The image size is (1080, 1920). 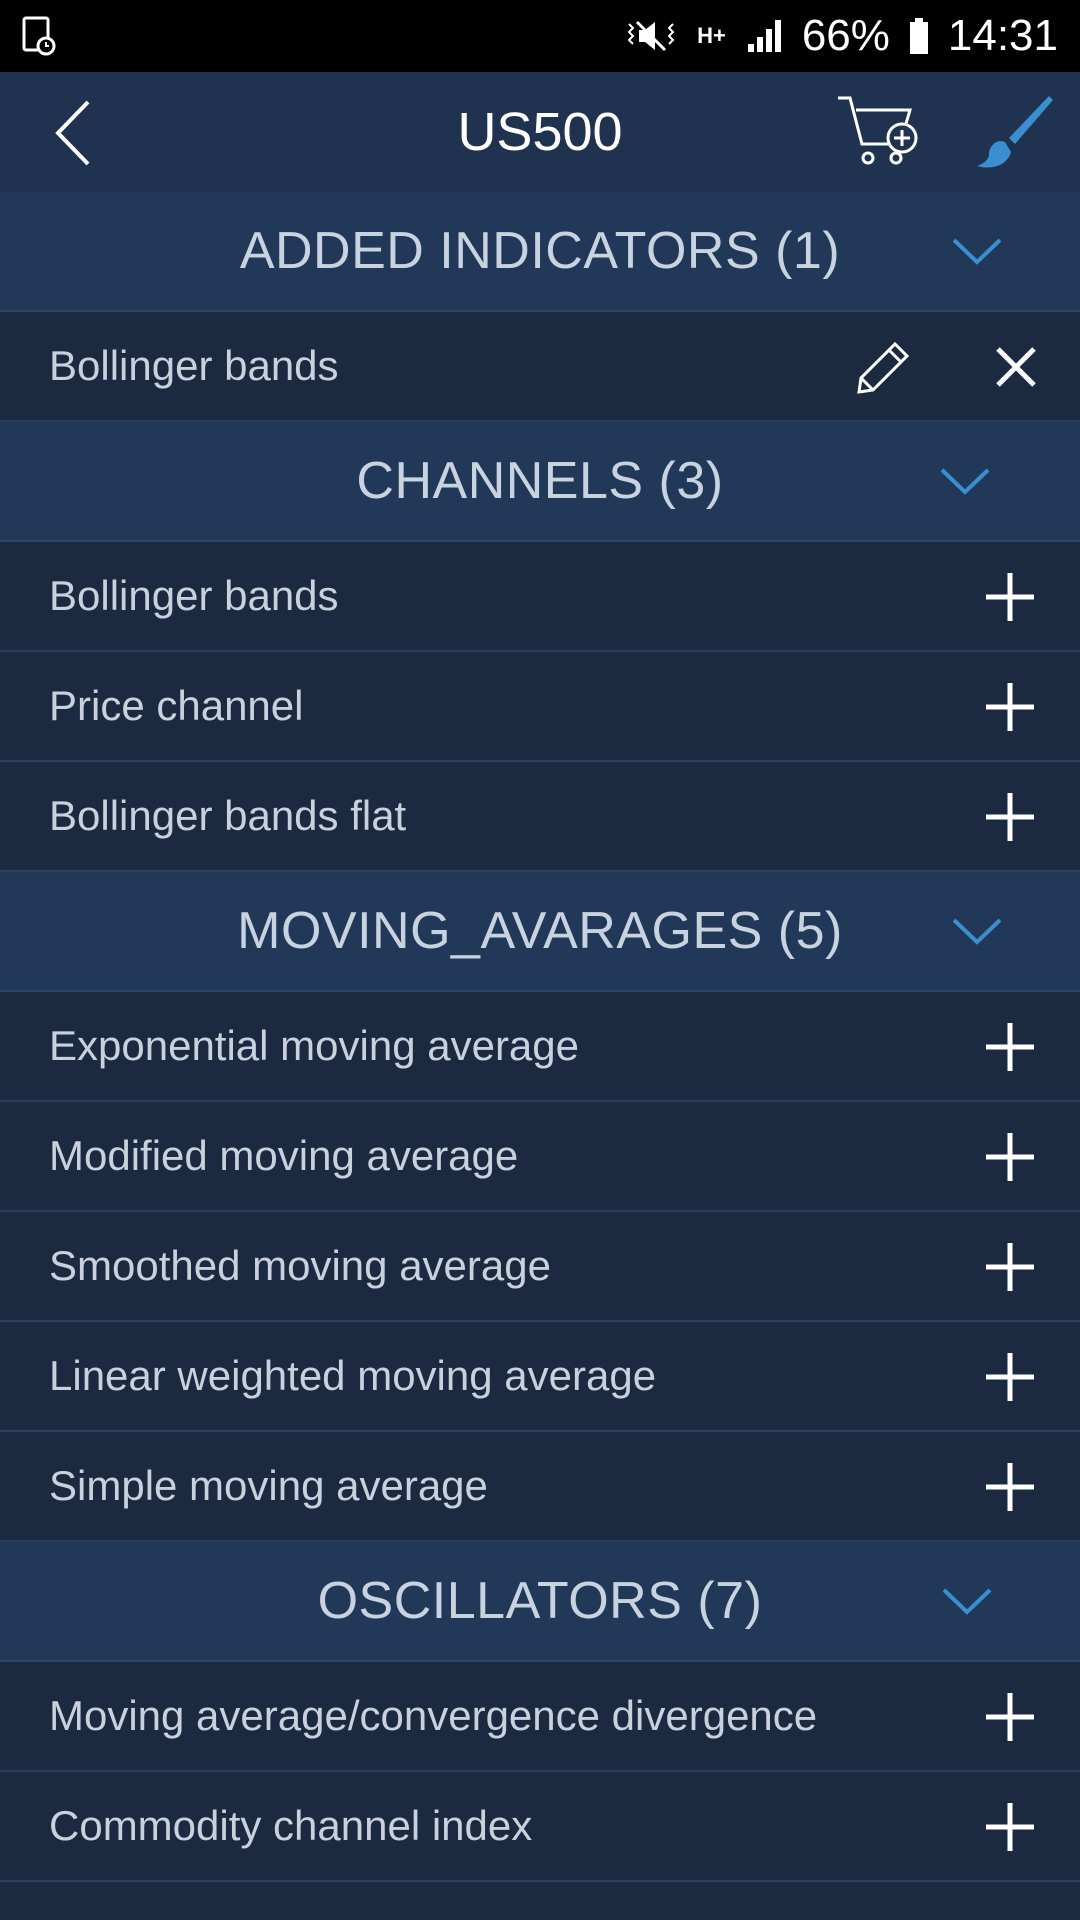 I want to click on list-item: Exponential moving average, so click(x=540, y=1047).